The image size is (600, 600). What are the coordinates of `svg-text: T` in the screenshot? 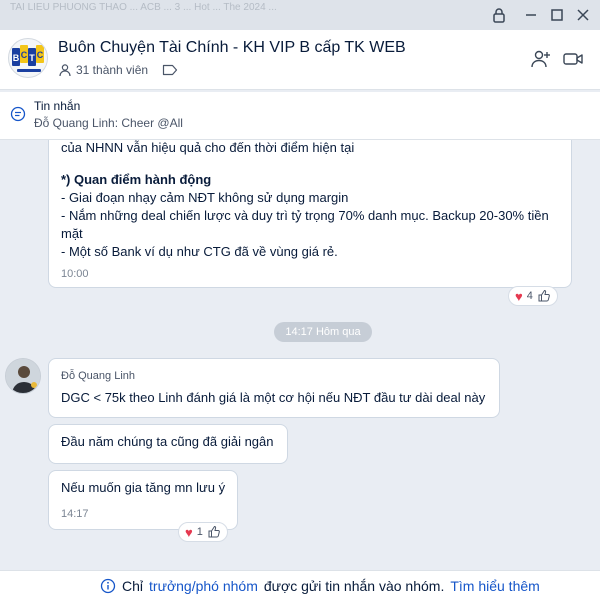 It's located at (32, 58).